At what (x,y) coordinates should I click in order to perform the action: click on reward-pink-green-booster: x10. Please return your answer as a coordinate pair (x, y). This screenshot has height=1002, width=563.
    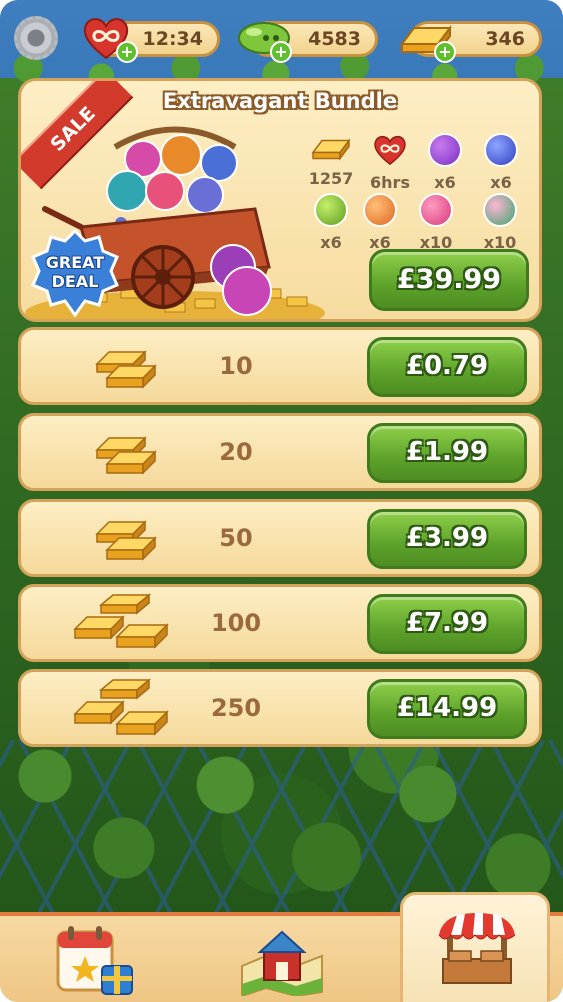
    Looking at the image, I should click on (500, 222).